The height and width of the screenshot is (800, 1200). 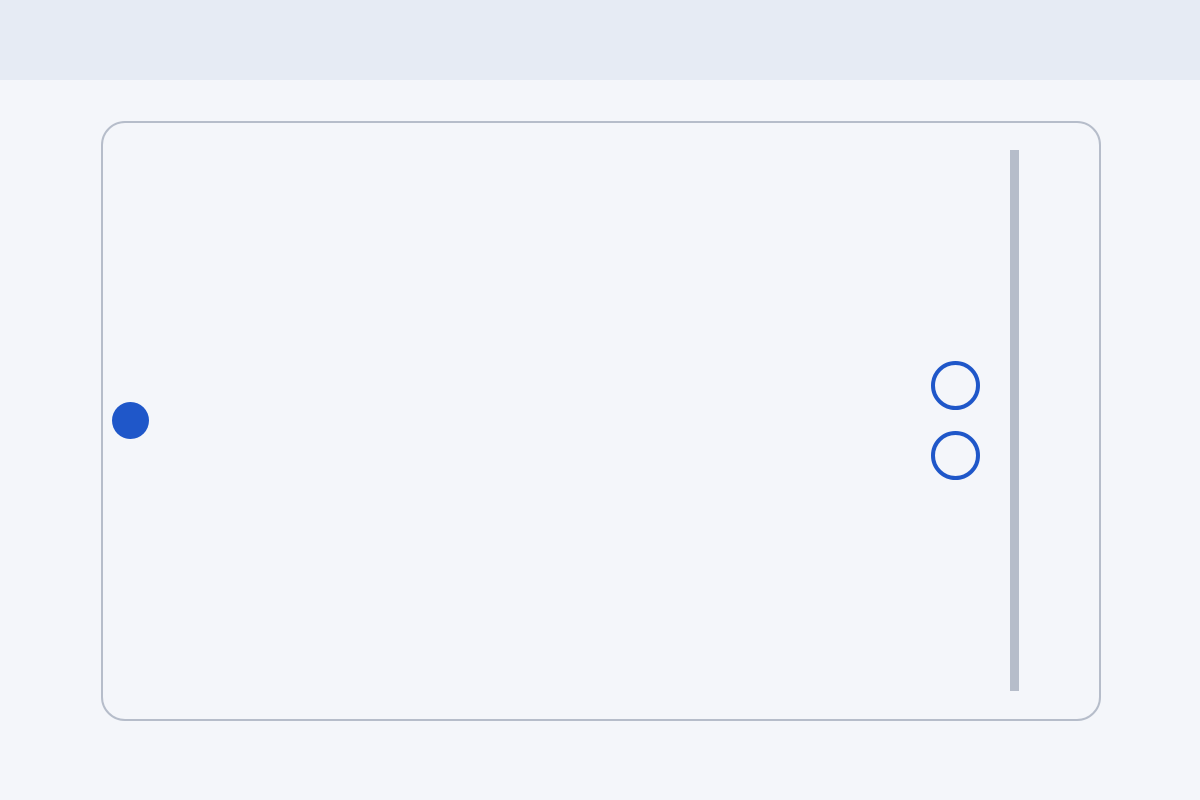 I want to click on target-port-upper, so click(x=955, y=385).